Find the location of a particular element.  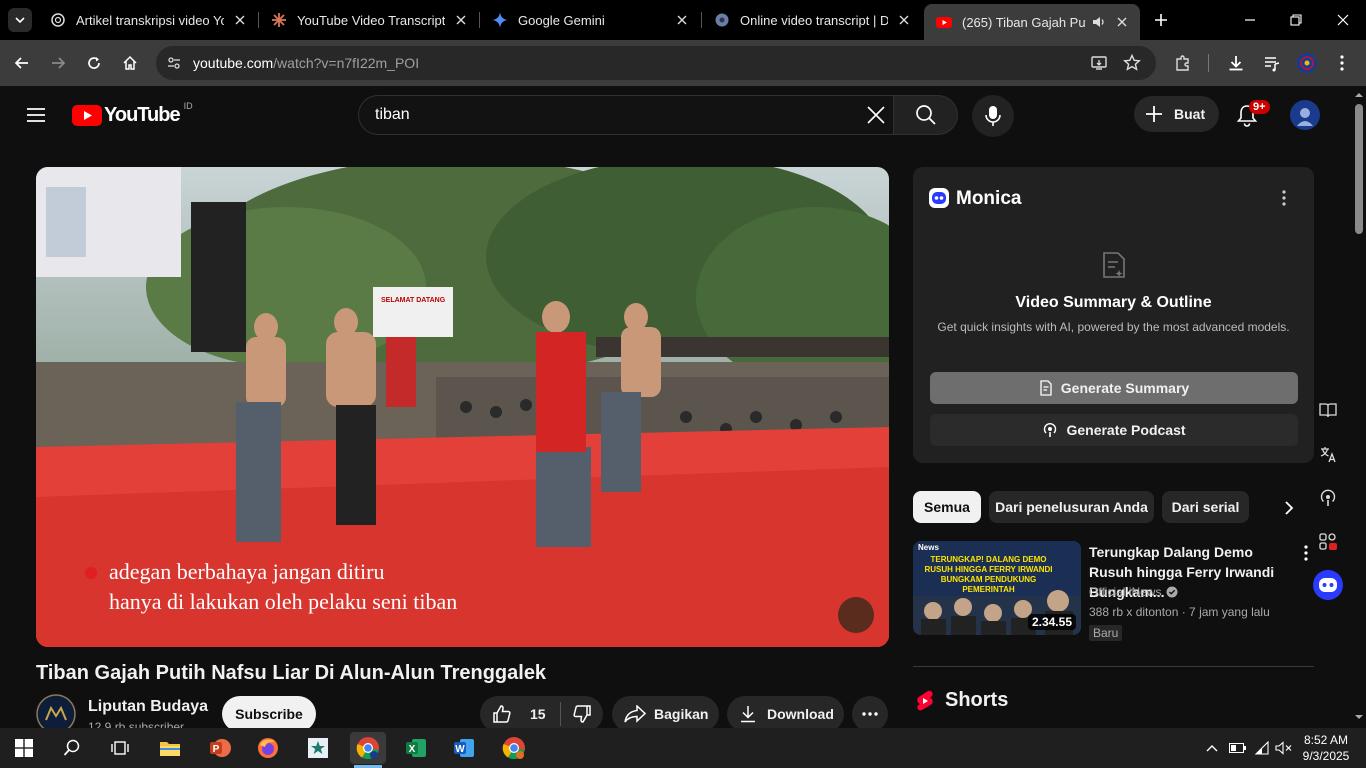

chip-from-series: Dari serial is located at coordinates (1205, 507).